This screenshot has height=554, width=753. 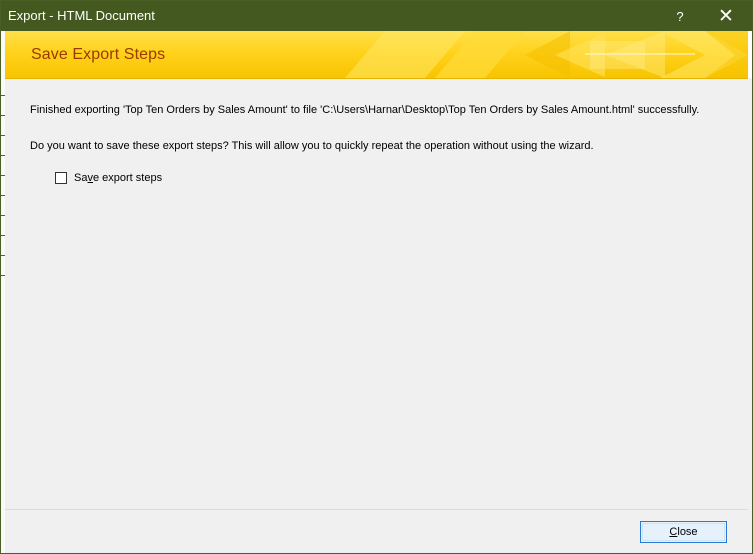 I want to click on save-export-steps-checkbox: Save export steps, so click(x=108, y=178).